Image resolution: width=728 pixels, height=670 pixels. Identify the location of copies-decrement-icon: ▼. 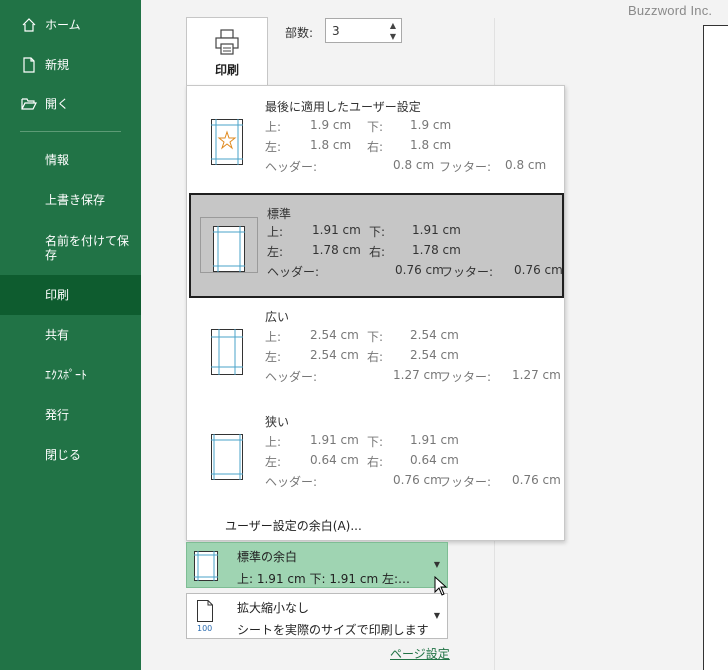
(393, 36).